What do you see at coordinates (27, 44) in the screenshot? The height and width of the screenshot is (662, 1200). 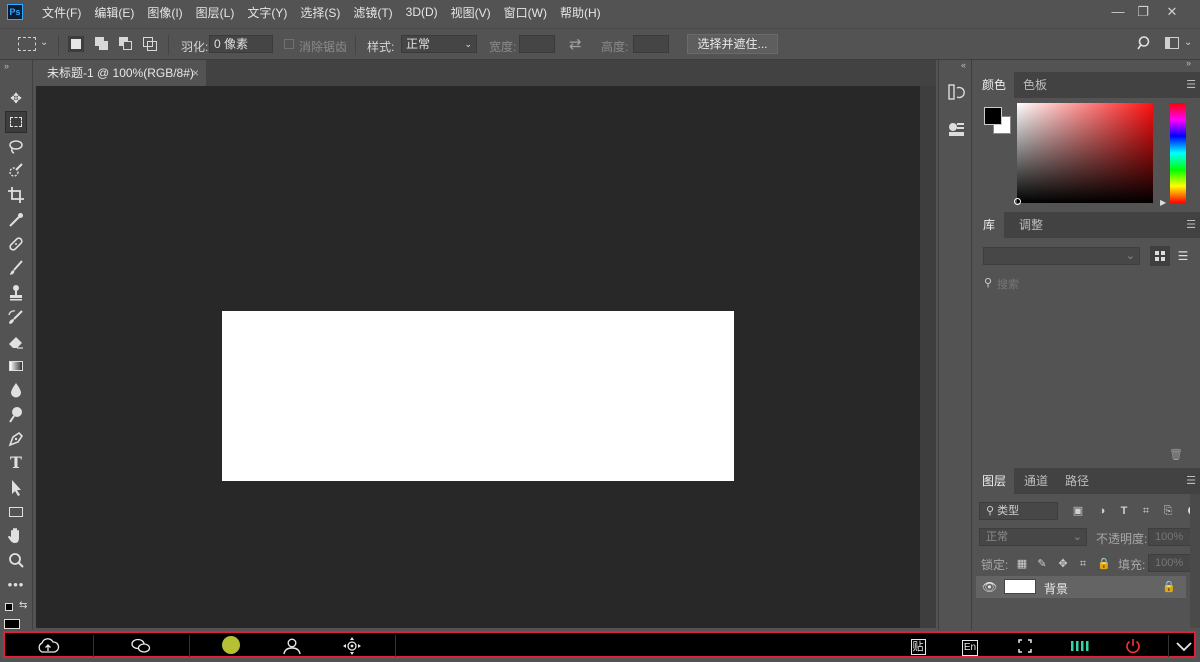 I see `marquee-preset-icon` at bounding box center [27, 44].